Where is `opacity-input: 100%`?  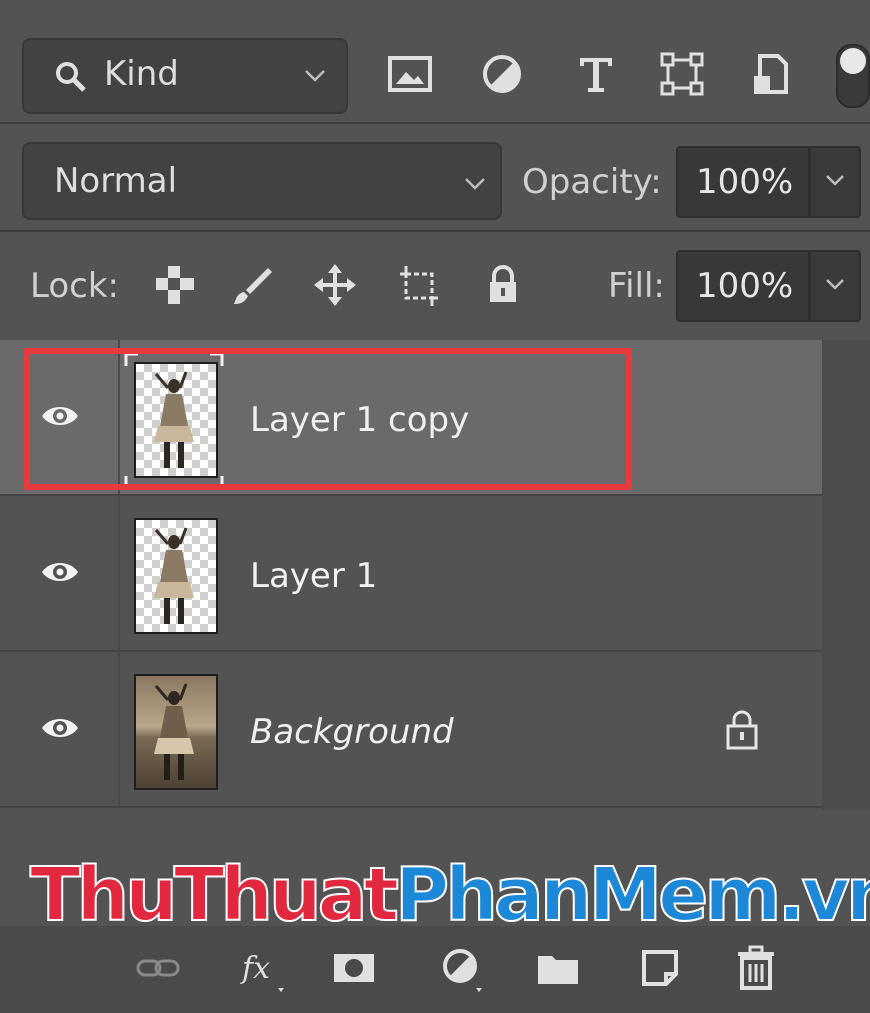 opacity-input: 100% is located at coordinates (743, 182).